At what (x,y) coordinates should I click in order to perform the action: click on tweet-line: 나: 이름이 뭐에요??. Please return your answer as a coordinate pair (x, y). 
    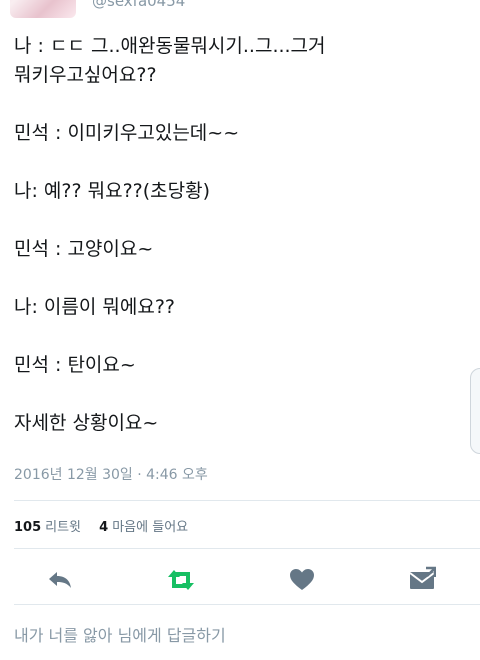
    Looking at the image, I should click on (95, 307).